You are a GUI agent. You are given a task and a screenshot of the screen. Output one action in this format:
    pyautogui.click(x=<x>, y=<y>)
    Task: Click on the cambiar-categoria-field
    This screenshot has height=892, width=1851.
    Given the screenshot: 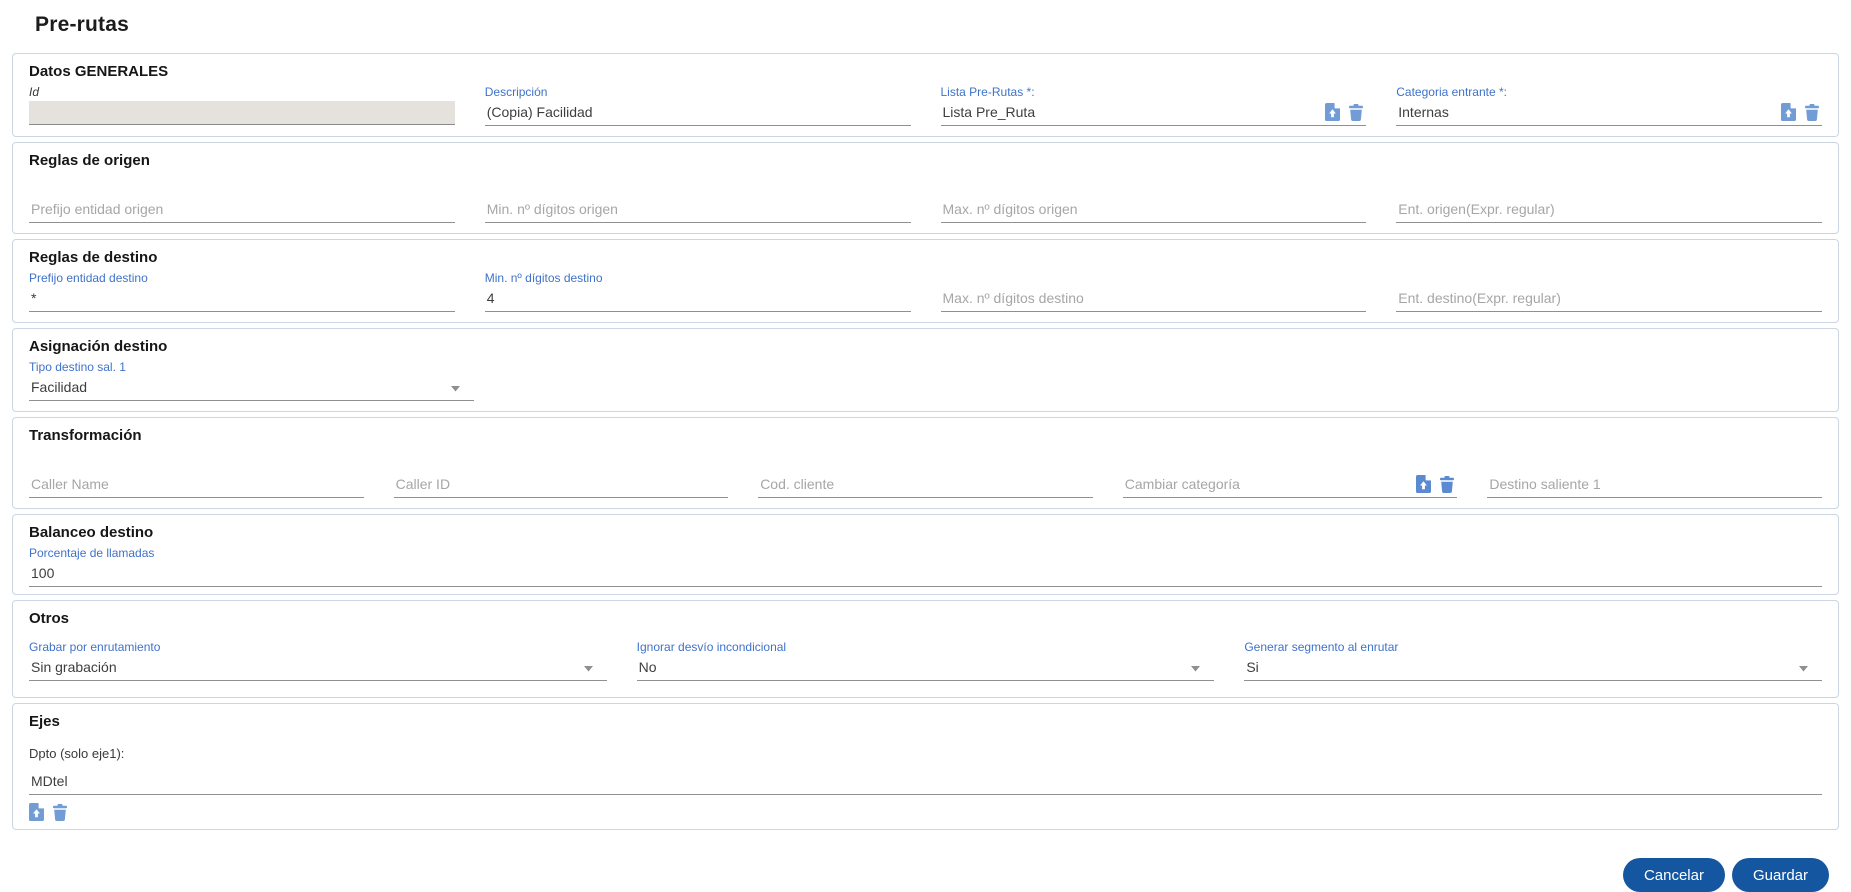 What is the action you would take?
    pyautogui.click(x=1290, y=484)
    